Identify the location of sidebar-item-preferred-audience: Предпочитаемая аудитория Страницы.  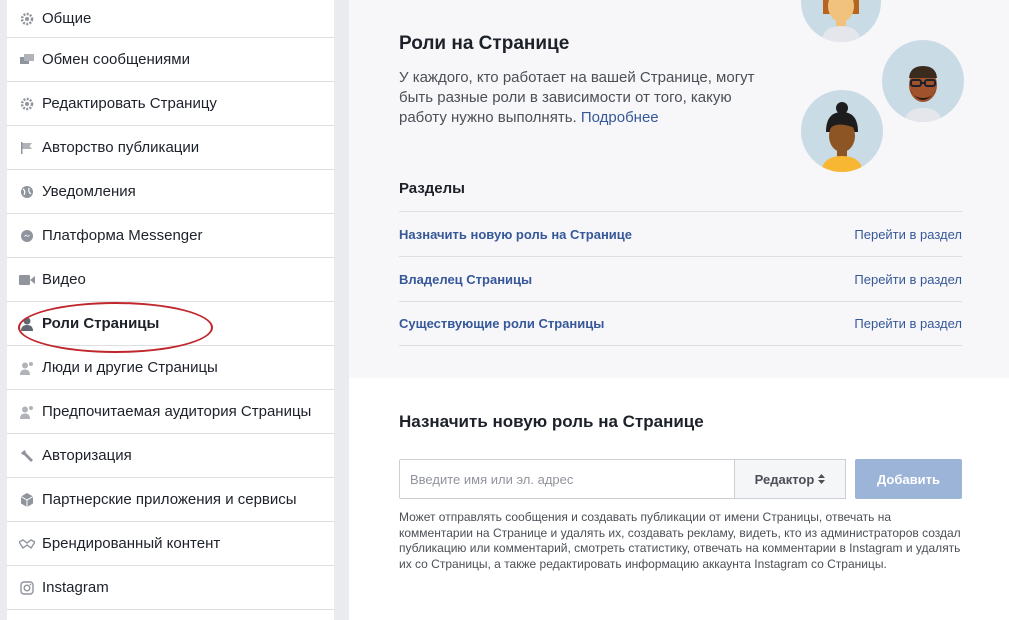
(170, 412).